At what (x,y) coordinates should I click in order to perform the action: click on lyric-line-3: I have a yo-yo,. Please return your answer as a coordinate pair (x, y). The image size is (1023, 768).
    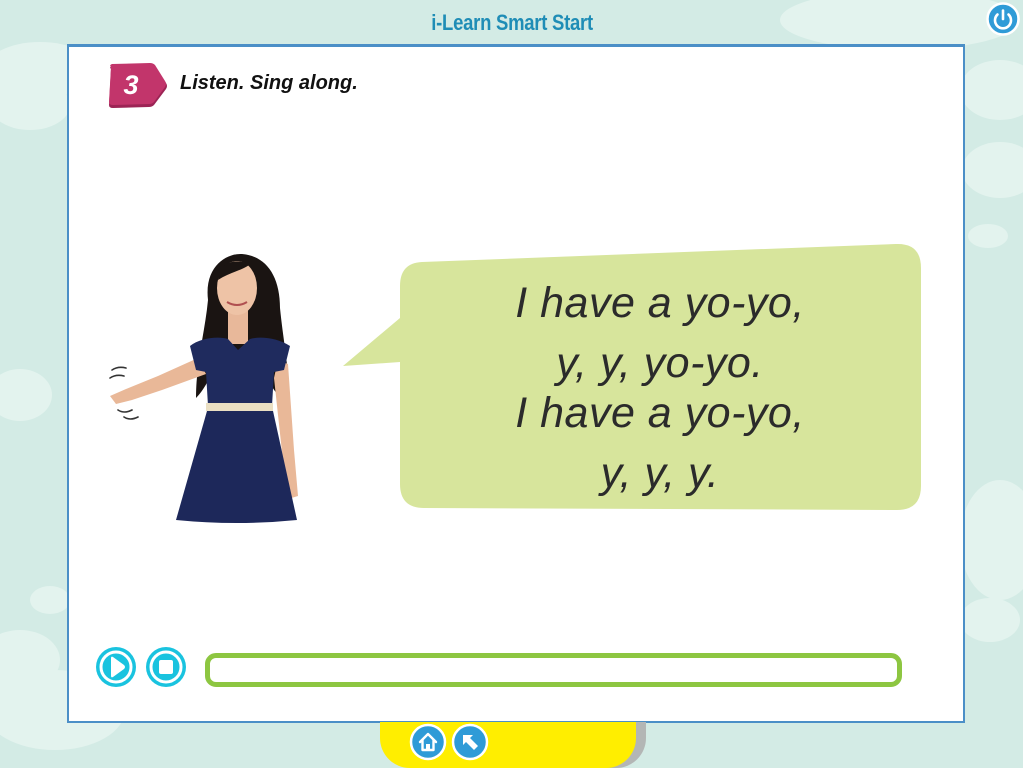
    Looking at the image, I should click on (660, 413).